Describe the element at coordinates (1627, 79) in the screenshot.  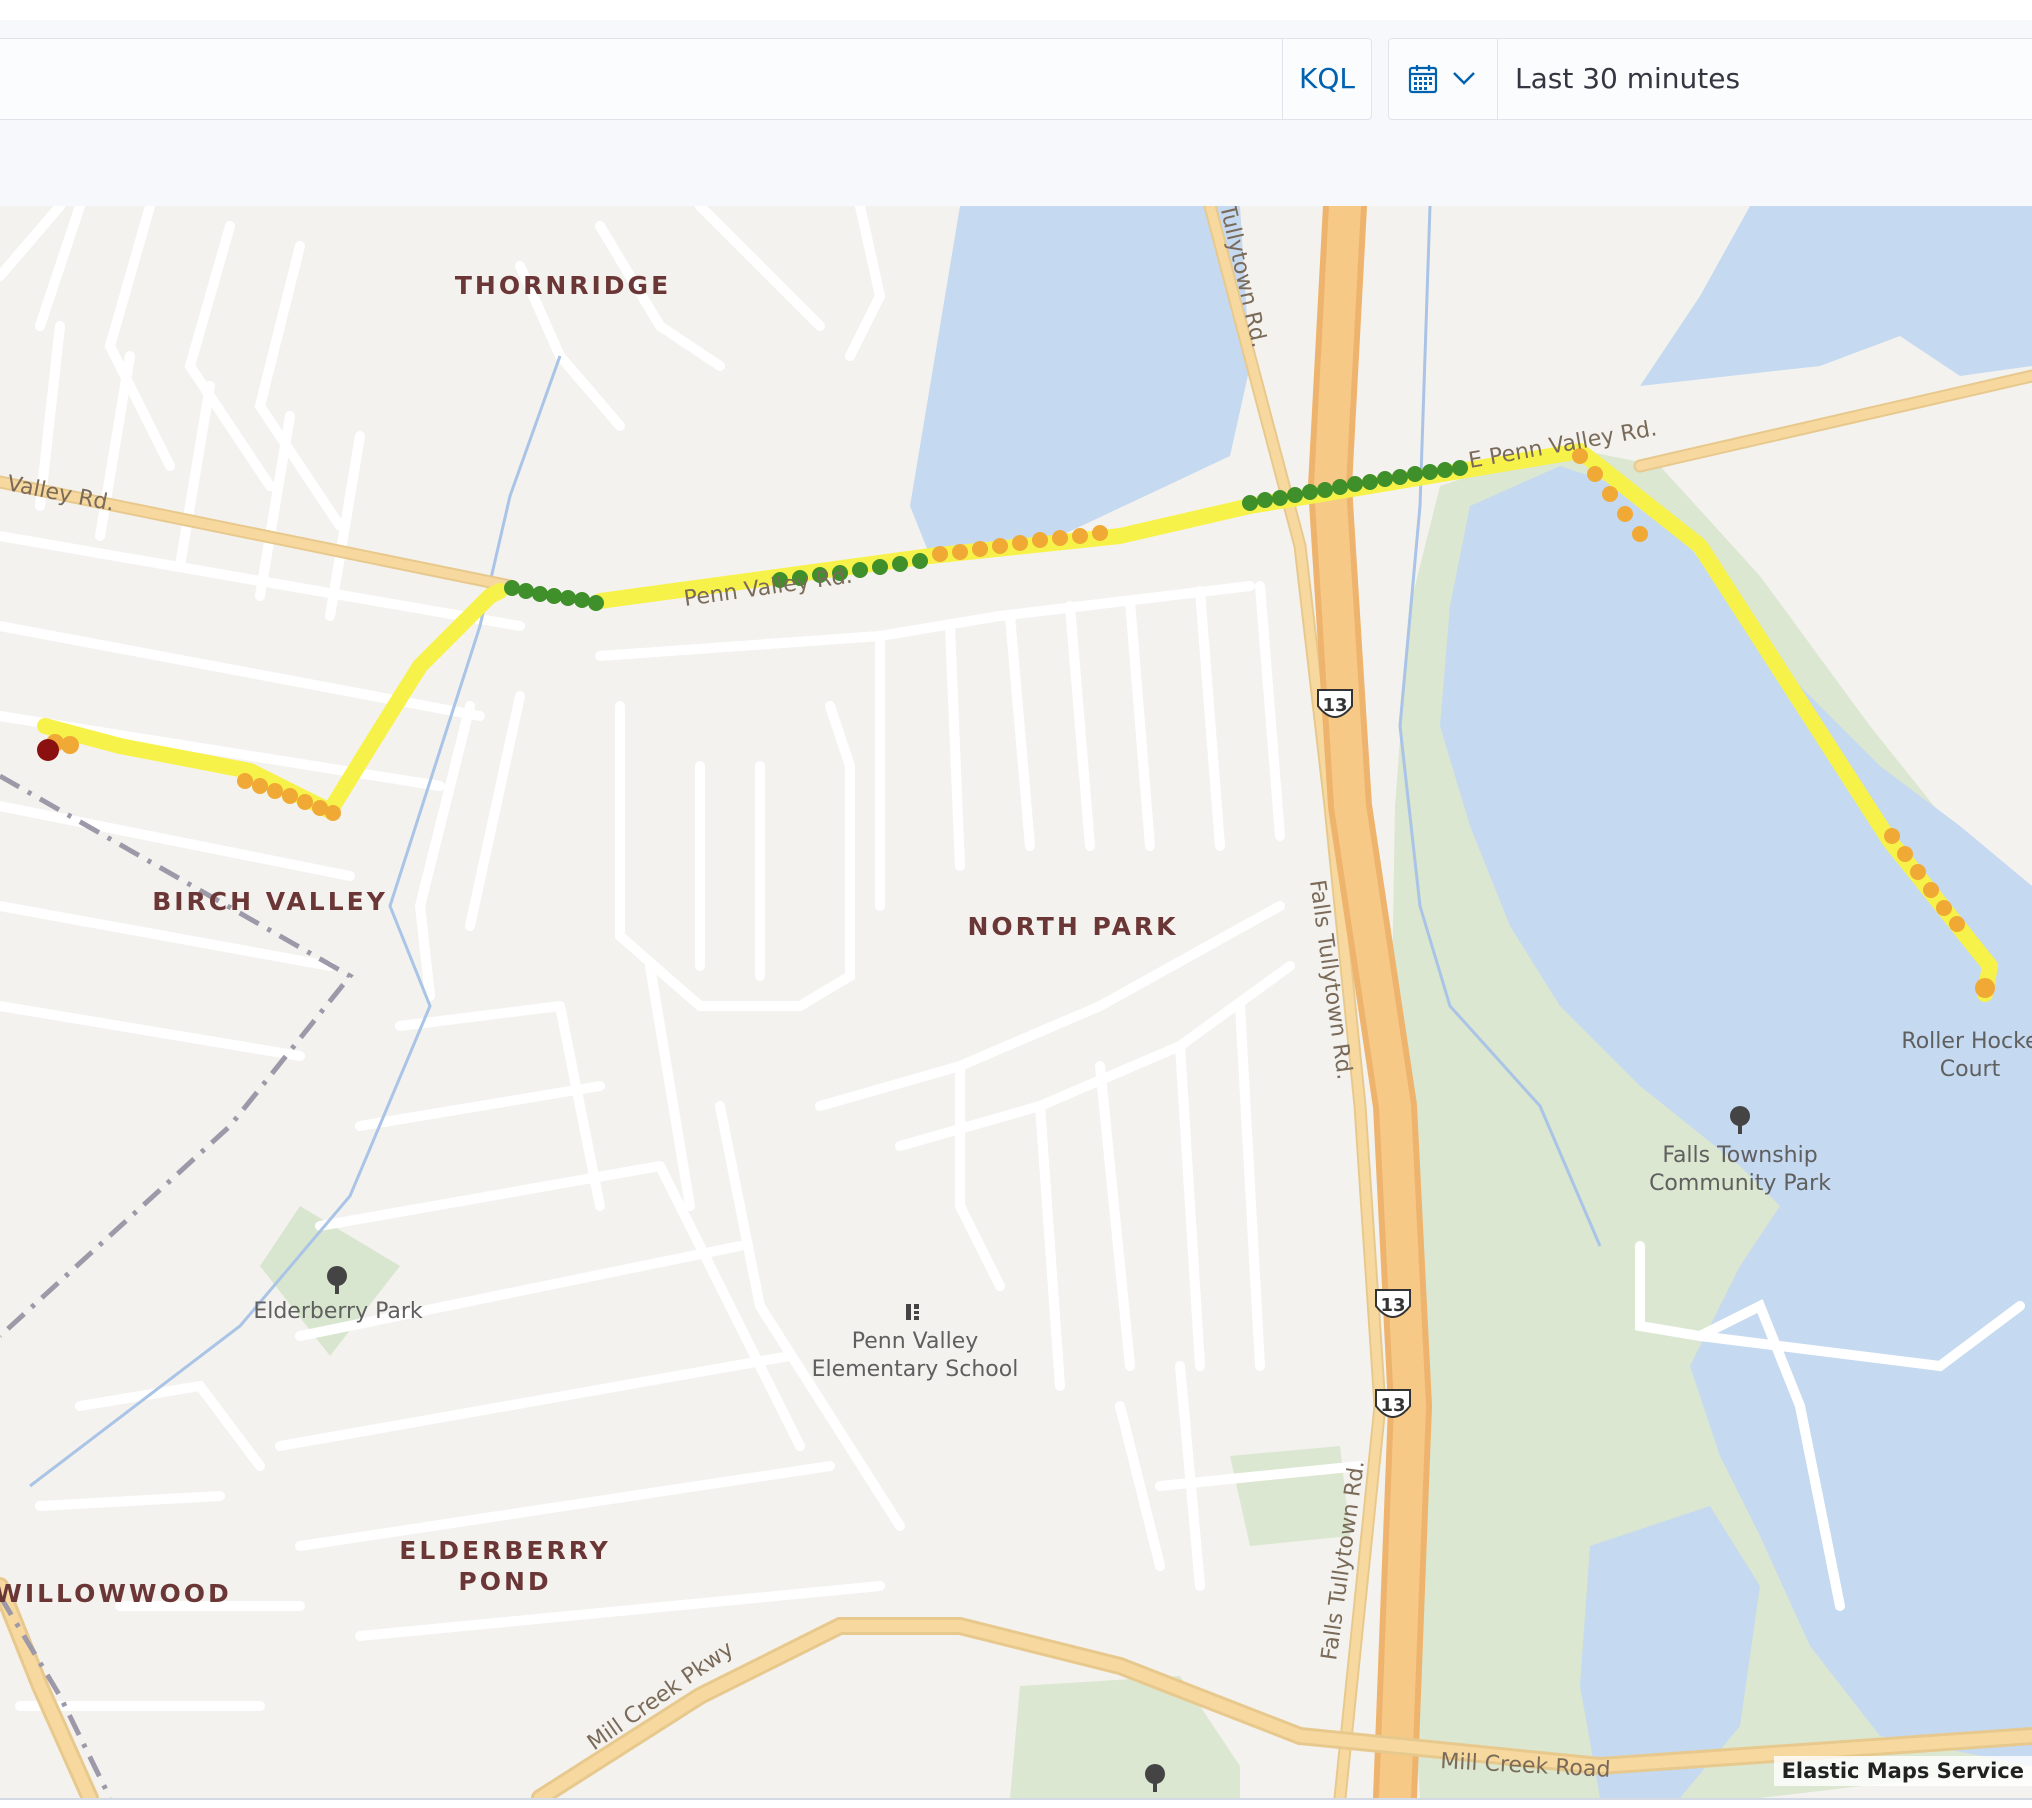
I see `time-range-label: Last 30 minutes` at that location.